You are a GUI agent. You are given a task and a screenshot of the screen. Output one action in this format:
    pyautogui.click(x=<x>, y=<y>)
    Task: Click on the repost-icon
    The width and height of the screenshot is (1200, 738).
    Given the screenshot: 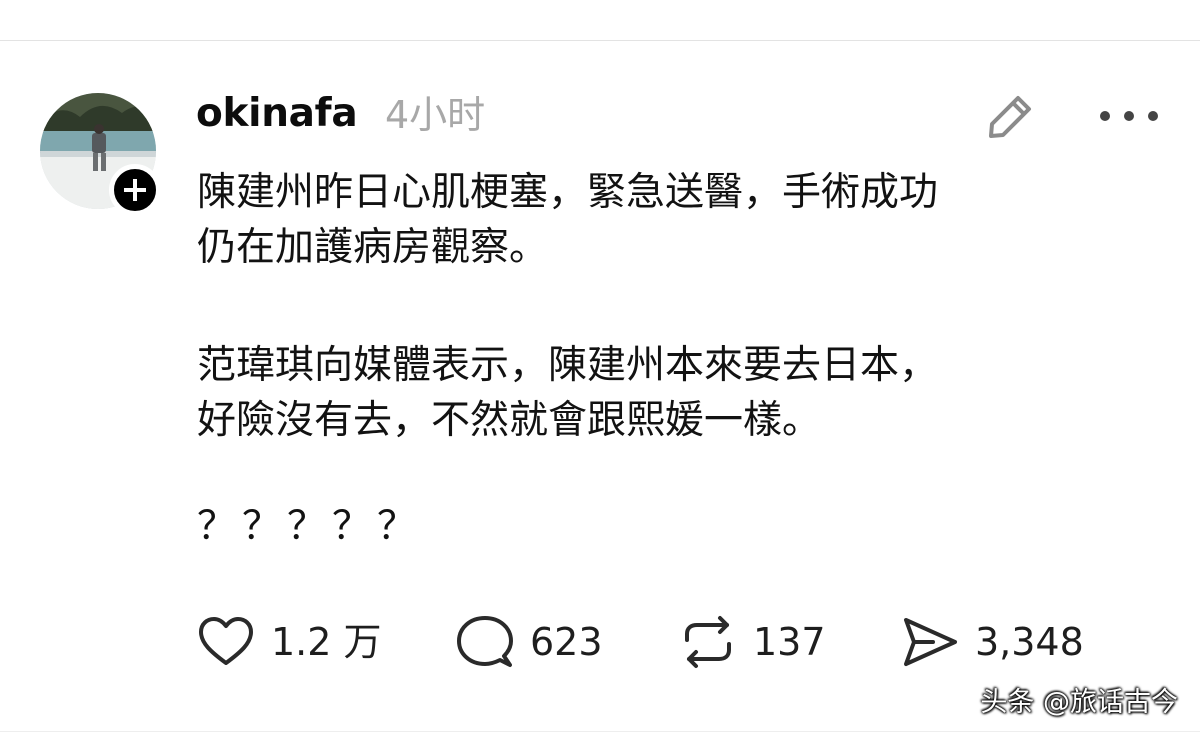 What is the action you would take?
    pyautogui.click(x=708, y=642)
    